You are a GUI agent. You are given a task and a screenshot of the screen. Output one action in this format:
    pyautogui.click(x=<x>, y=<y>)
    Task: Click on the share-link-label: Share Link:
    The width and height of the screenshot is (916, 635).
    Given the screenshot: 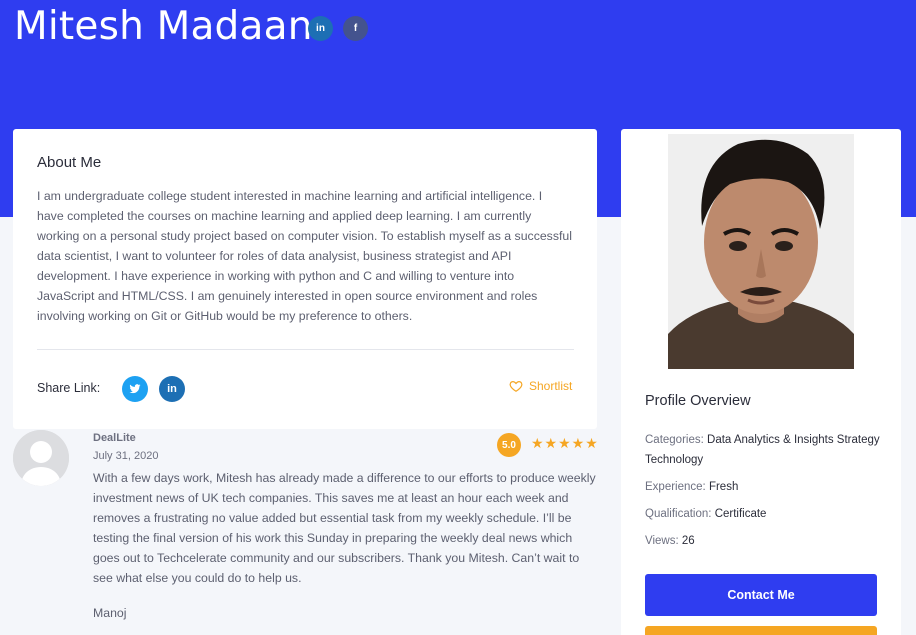 What is the action you would take?
    pyautogui.click(x=69, y=388)
    